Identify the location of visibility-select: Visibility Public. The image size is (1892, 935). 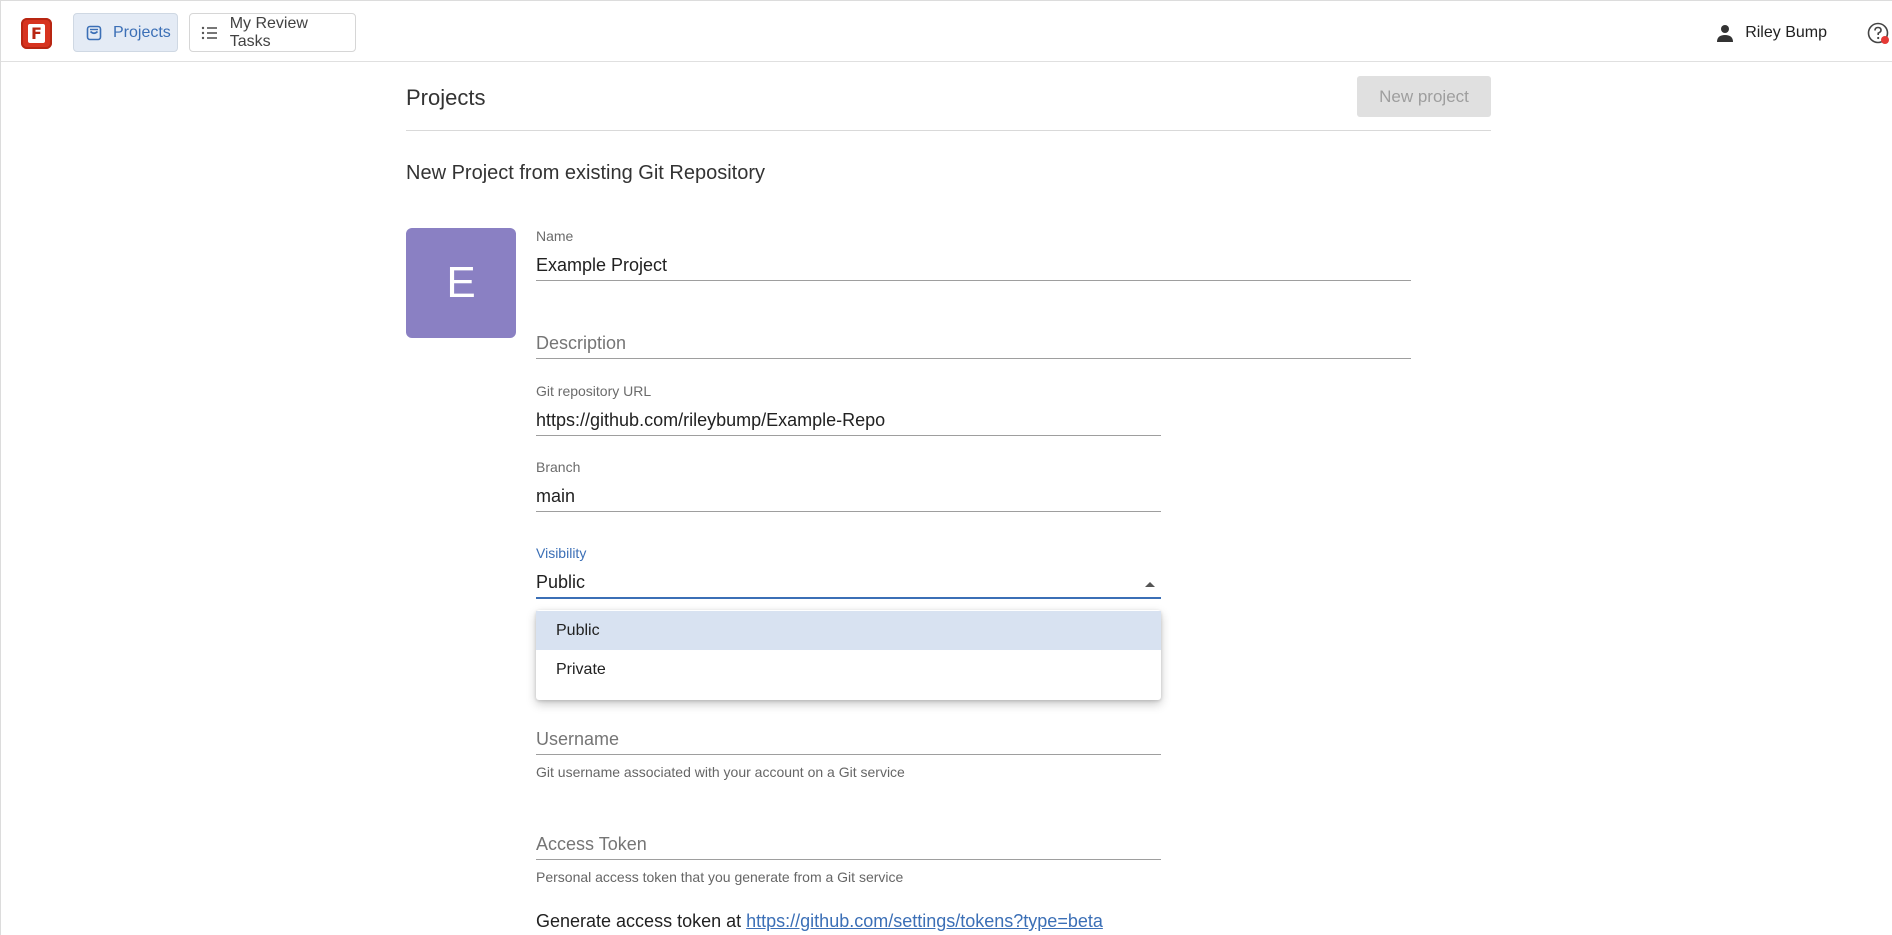
(848, 572).